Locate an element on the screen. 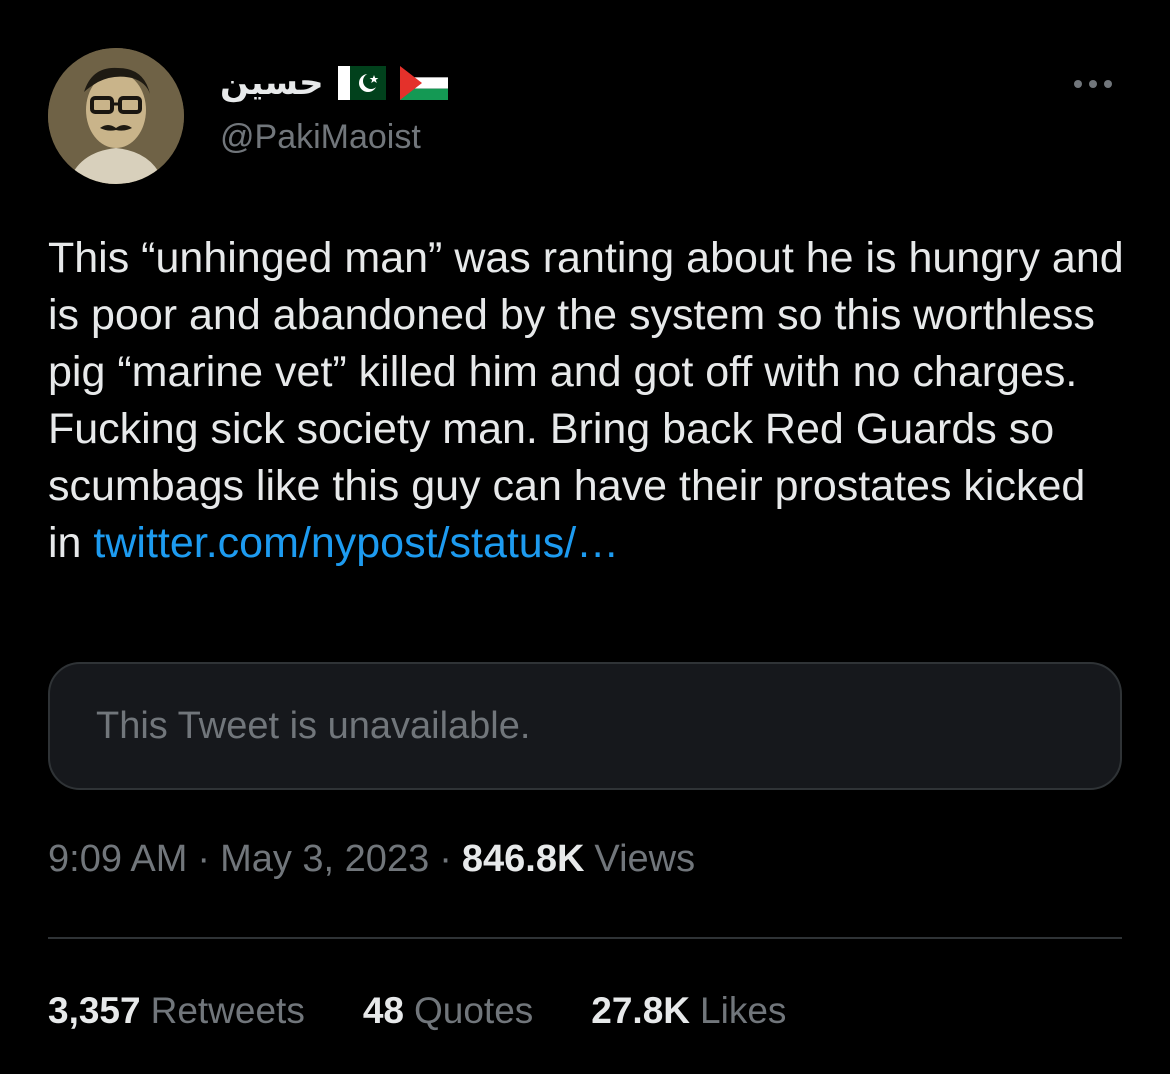 This screenshot has height=1074, width=1170. retweets-stat: 3,357 Retweets is located at coordinates (176, 1011).